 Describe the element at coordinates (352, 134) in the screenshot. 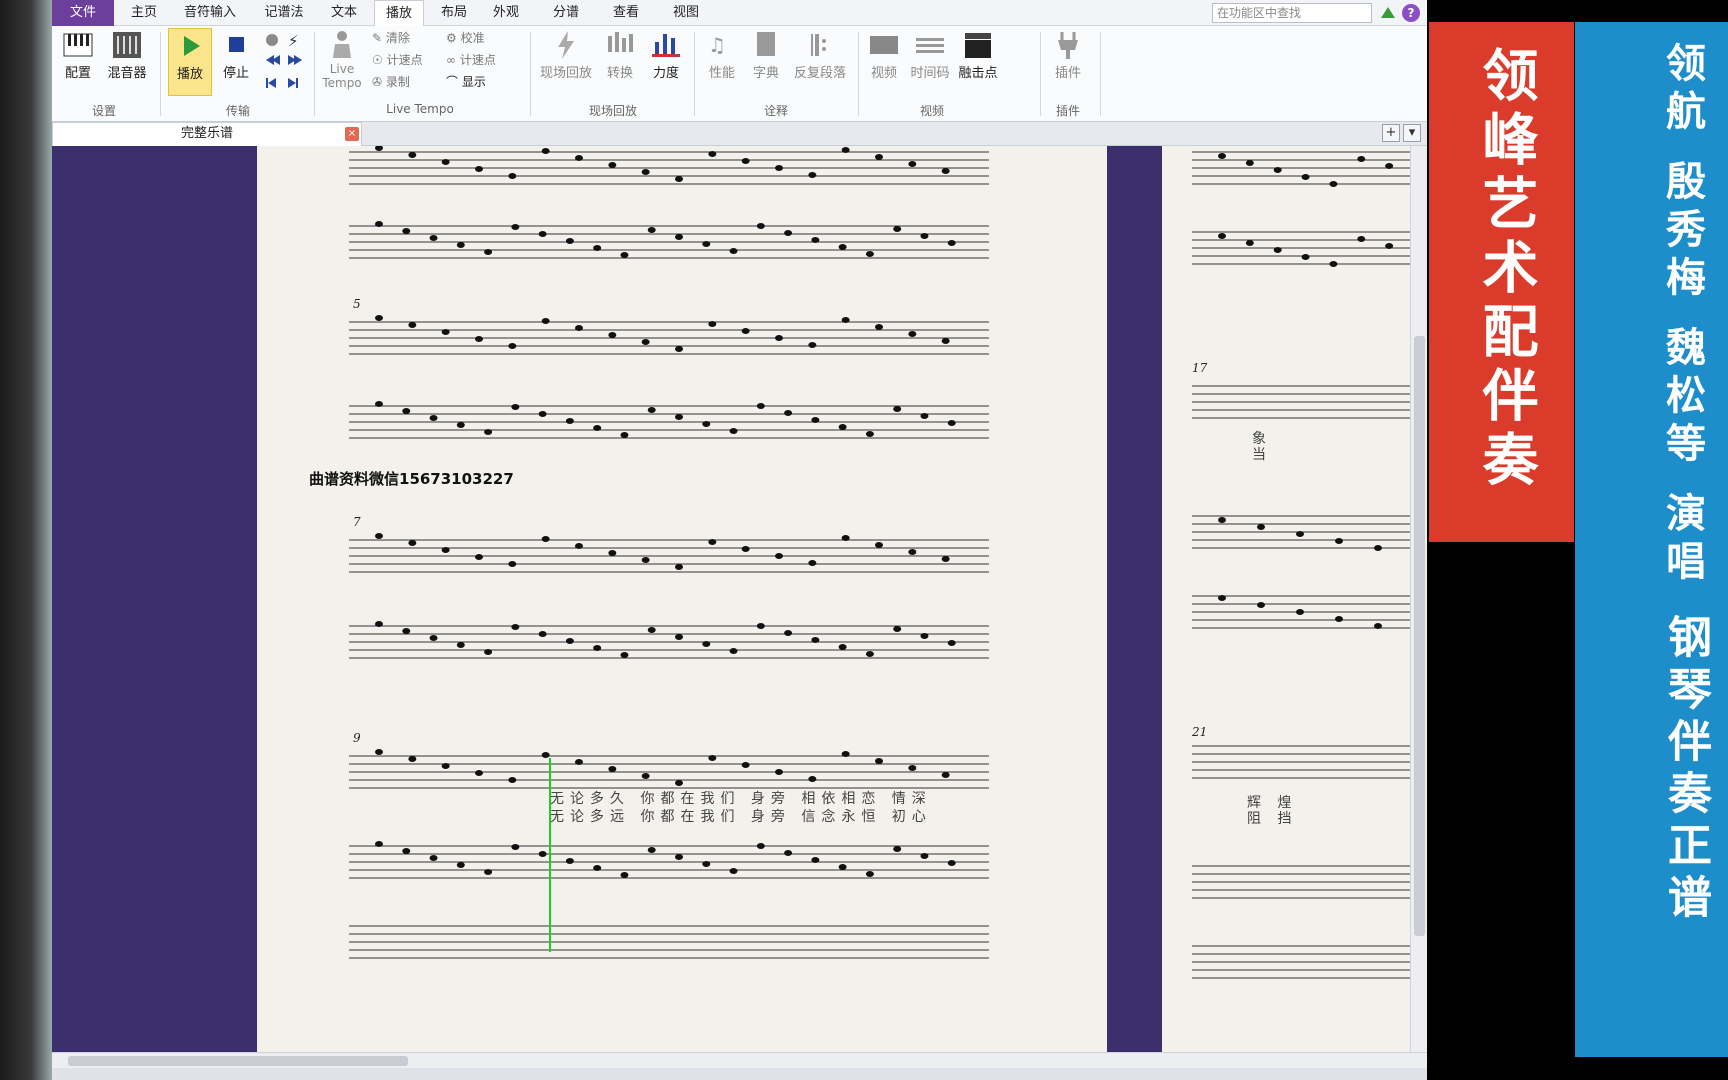

I see `close-icon: ×` at that location.